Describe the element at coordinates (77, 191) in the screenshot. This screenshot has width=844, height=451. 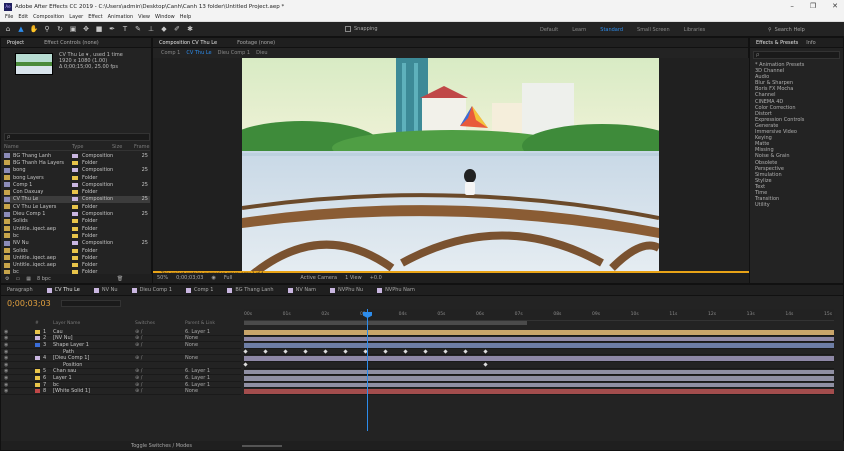
I see `project-item: Con Daxuay Folder` at that location.